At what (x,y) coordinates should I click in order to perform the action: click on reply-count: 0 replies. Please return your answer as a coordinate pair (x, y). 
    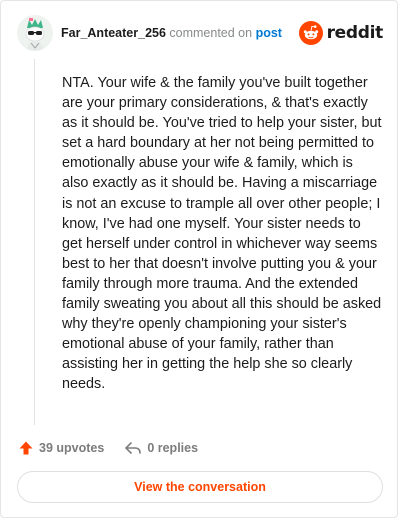
    Looking at the image, I should click on (173, 448).